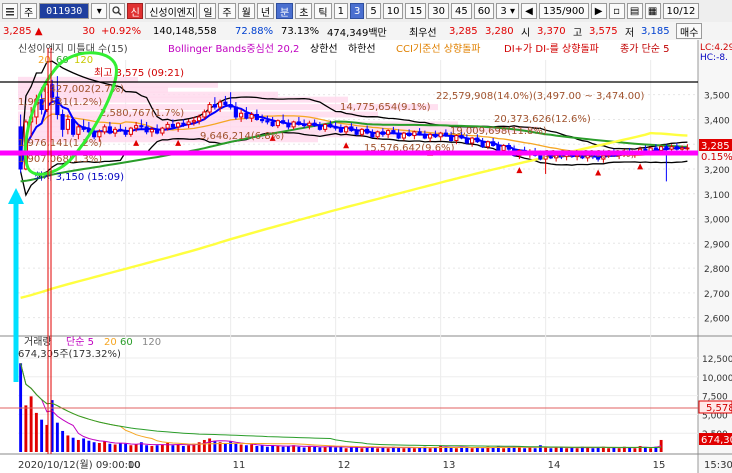 This screenshot has width=732, height=473. I want to click on current-price-box-text: 3,285, so click(715, 146).